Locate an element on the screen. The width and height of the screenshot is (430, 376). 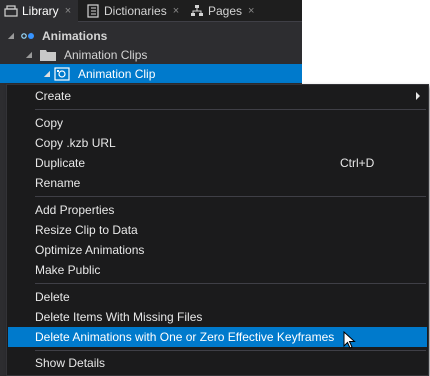
menu-item-optimize-animations: Optimize Animations is located at coordinates (217, 250).